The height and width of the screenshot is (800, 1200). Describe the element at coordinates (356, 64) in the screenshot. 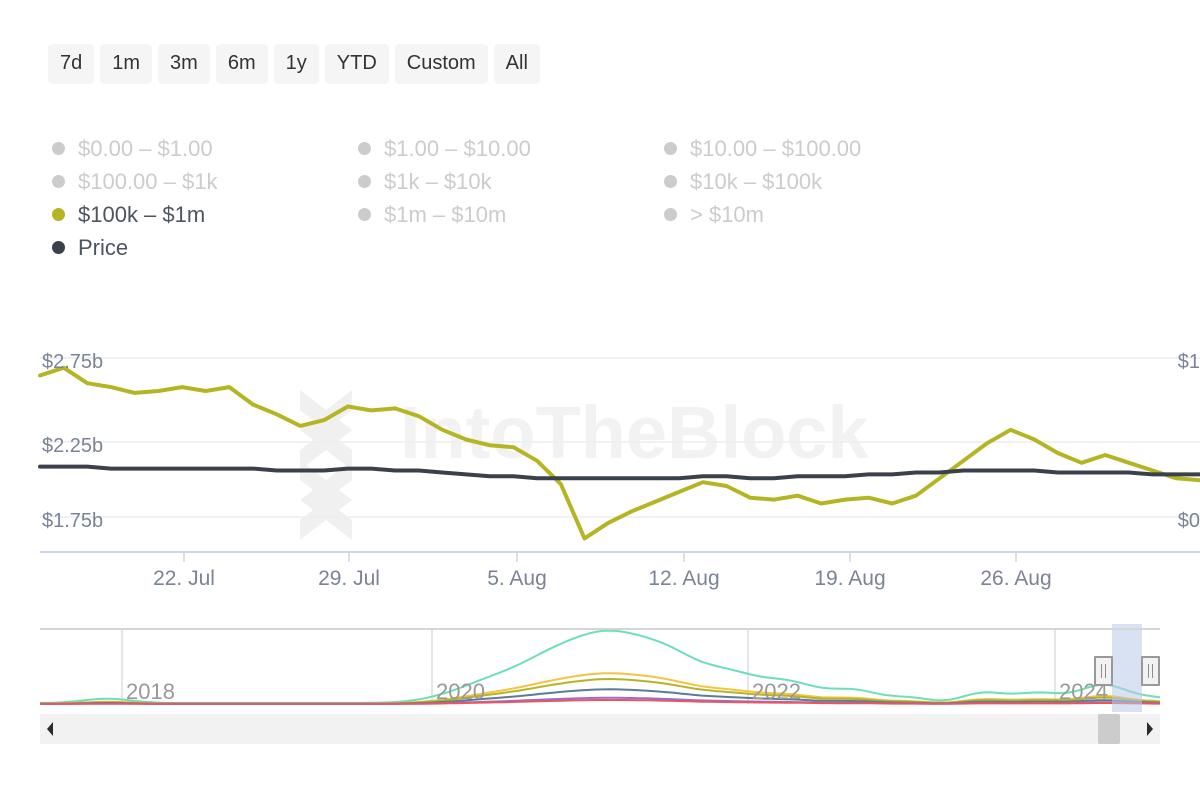

I see `range-button-ytd: YTD` at that location.